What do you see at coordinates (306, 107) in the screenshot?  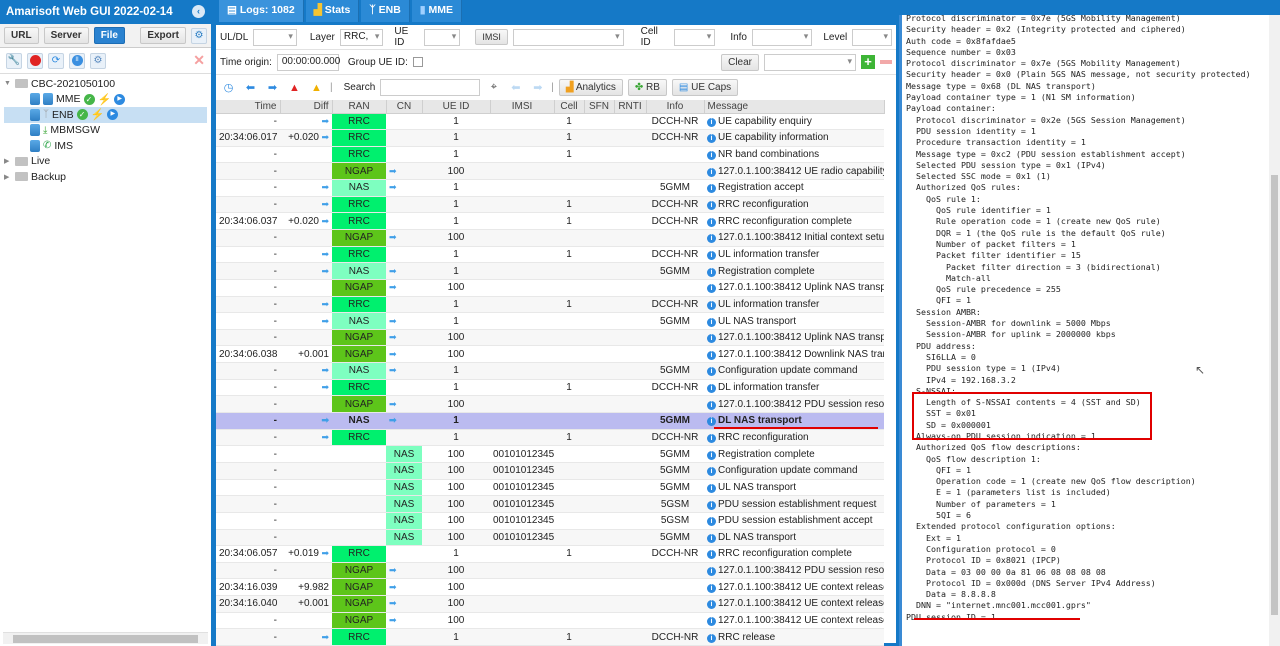 I see `column-header-diff: Diff` at bounding box center [306, 107].